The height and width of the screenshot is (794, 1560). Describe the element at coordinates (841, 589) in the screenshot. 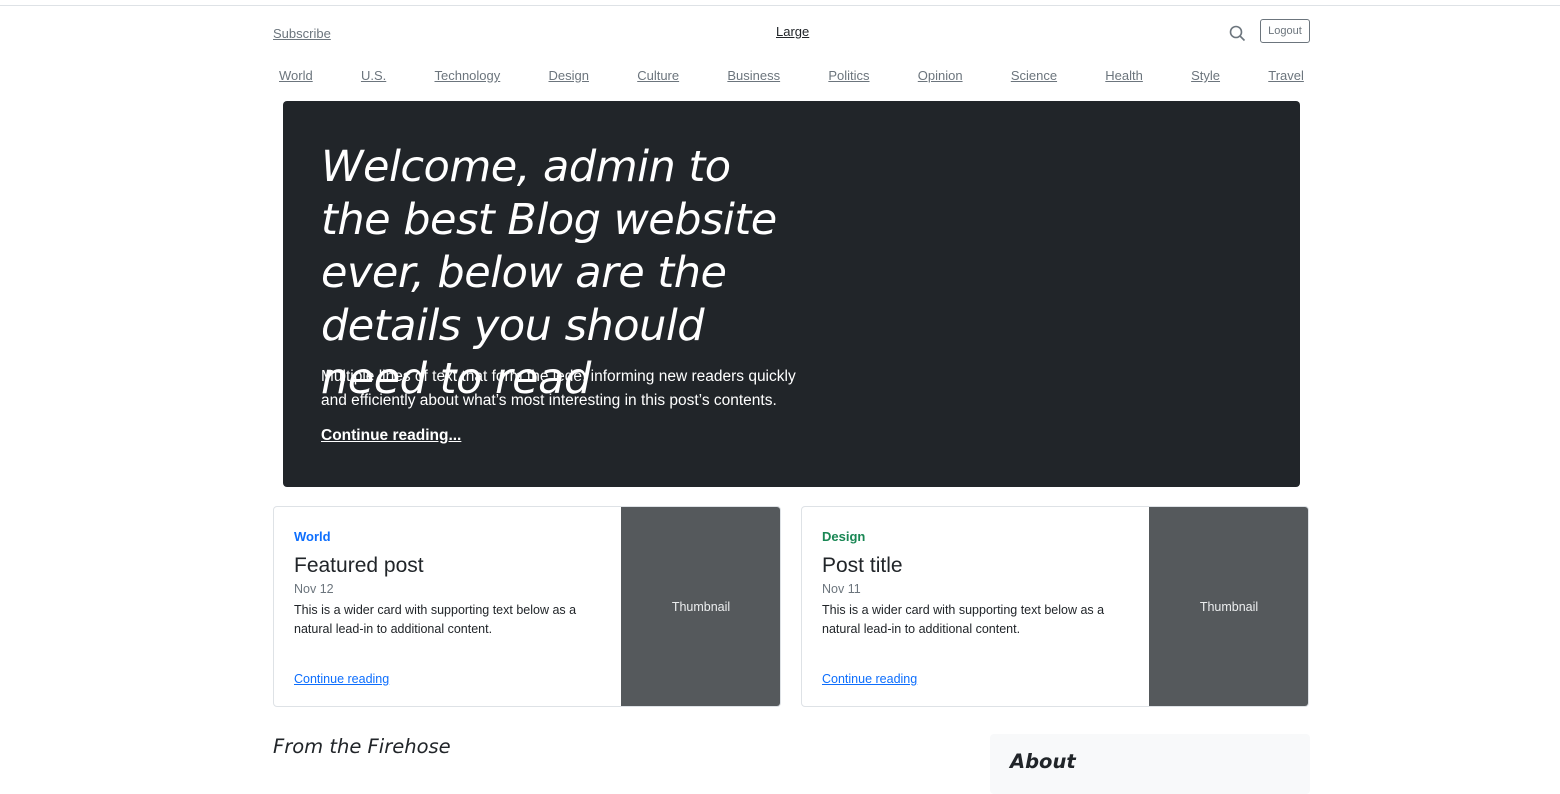

I see `card-date: Nov 11` at that location.